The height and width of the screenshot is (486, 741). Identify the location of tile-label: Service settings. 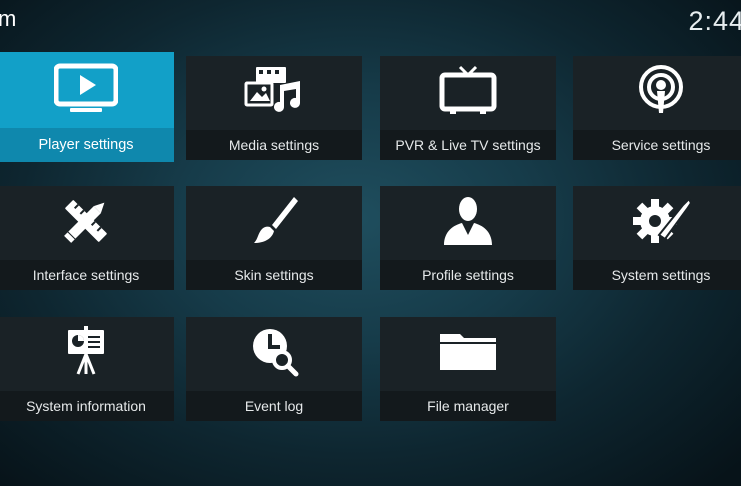
(657, 145).